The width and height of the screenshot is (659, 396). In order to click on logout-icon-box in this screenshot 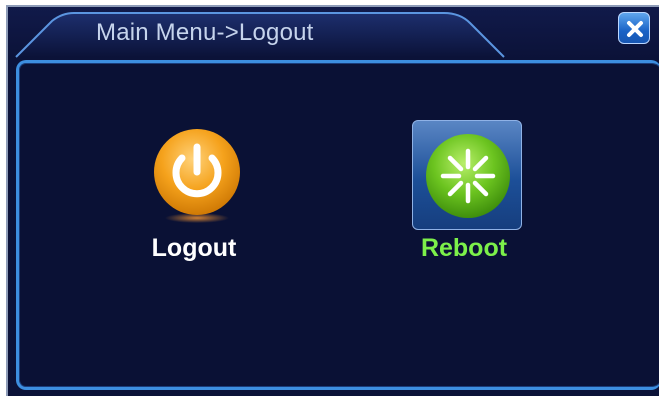, I will do `click(197, 175)`.